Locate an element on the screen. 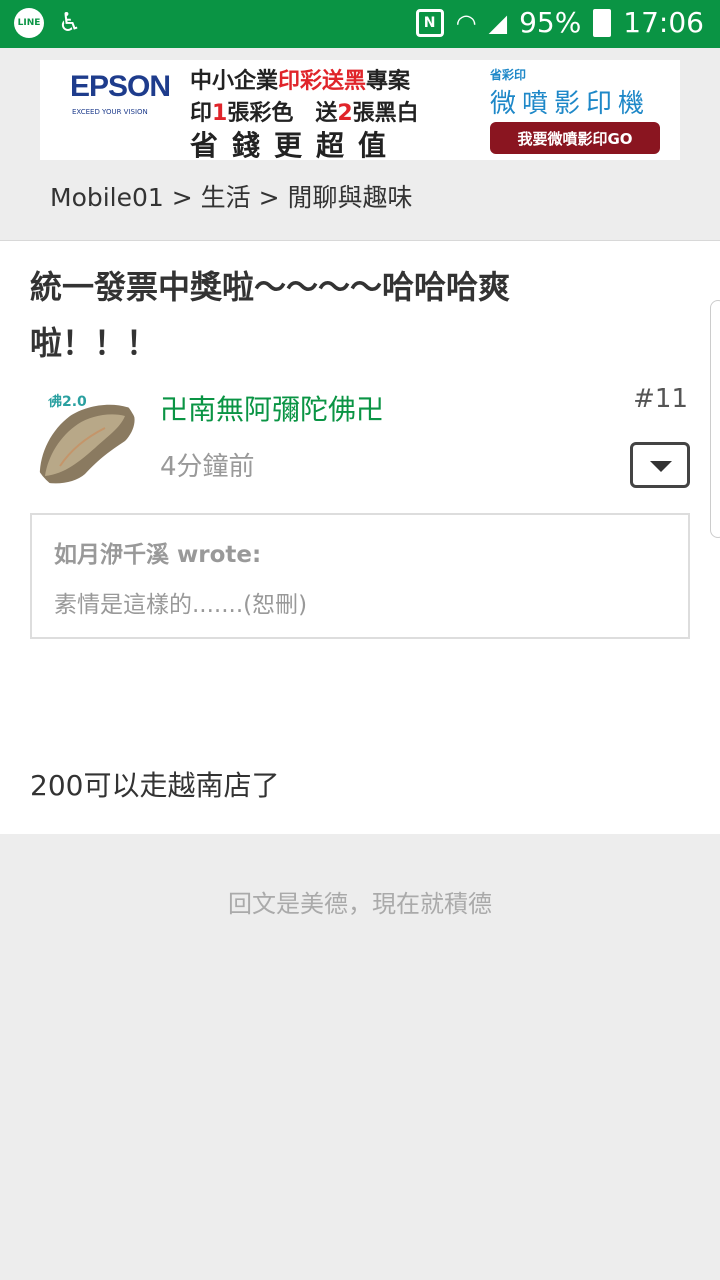 The image size is (720, 1280). ad-right-logo: 省彩印 is located at coordinates (508, 75).